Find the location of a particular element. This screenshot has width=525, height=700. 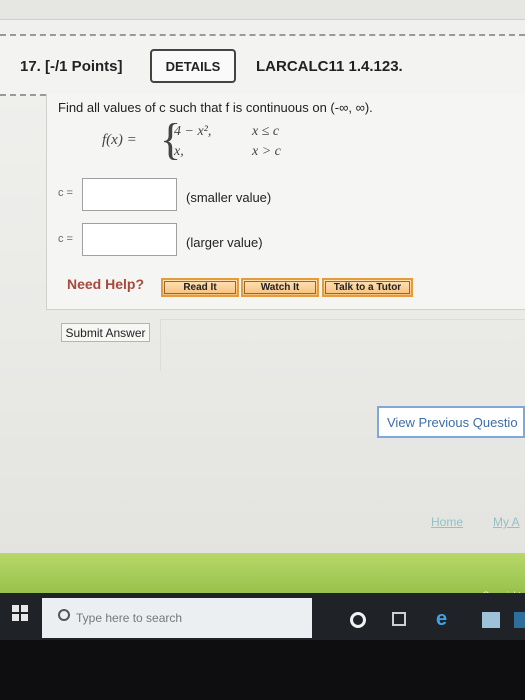

footer-bar is located at coordinates (262, 573).